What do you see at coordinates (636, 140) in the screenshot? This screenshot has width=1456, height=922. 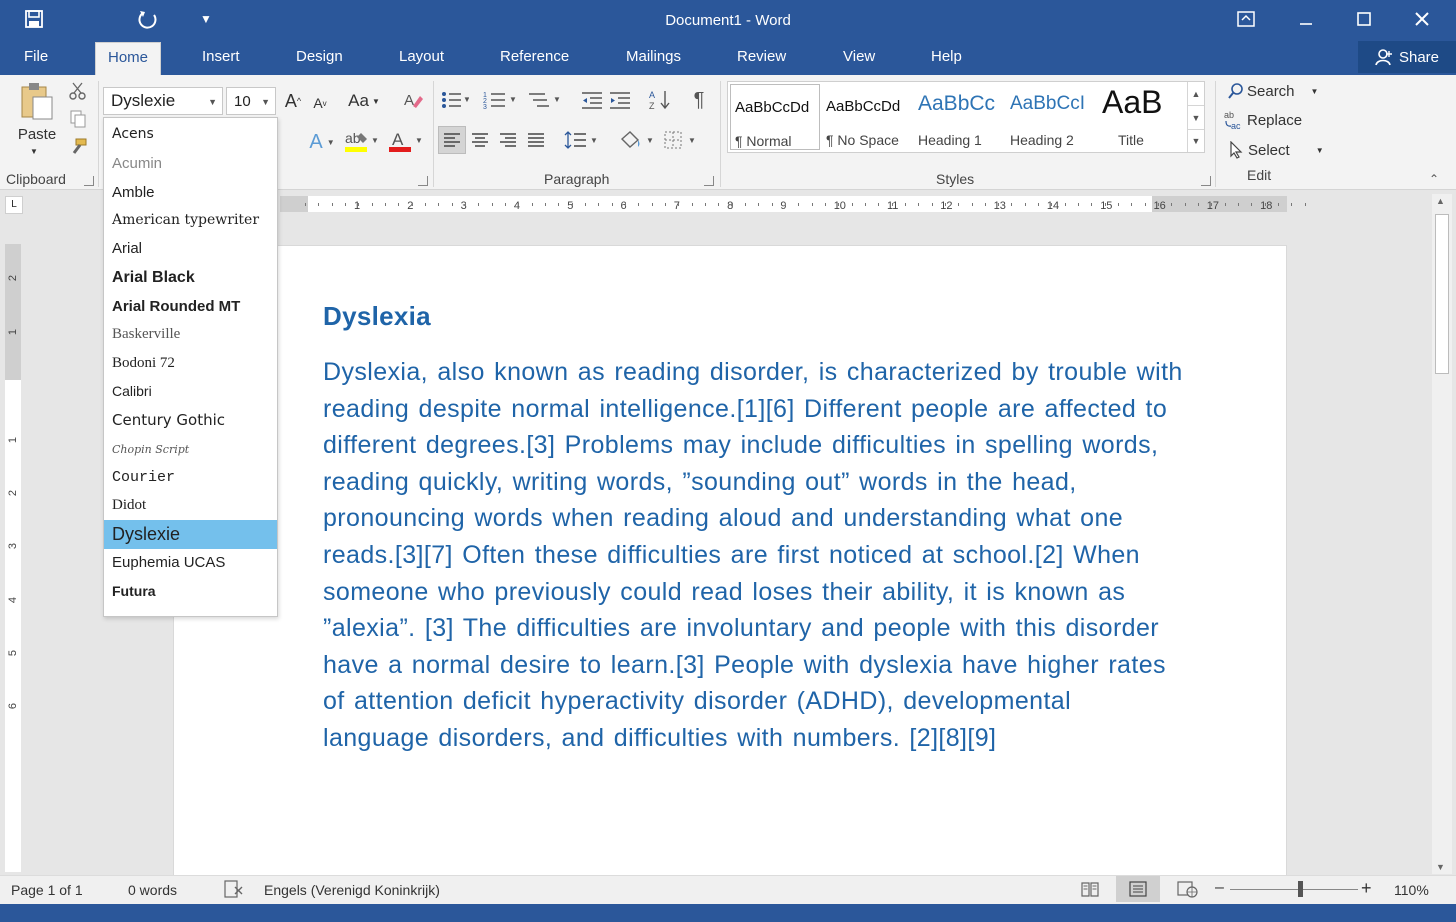 I see `shading-icon: ▼` at bounding box center [636, 140].